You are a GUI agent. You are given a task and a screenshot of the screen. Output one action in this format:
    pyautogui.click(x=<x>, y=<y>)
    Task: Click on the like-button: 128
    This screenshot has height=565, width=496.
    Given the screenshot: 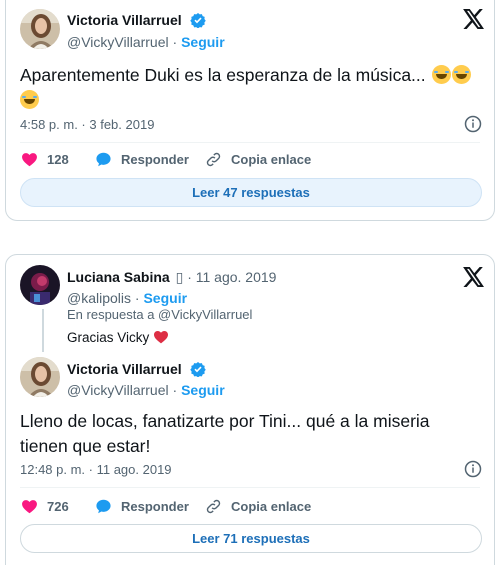 What is the action you would take?
    pyautogui.click(x=45, y=159)
    